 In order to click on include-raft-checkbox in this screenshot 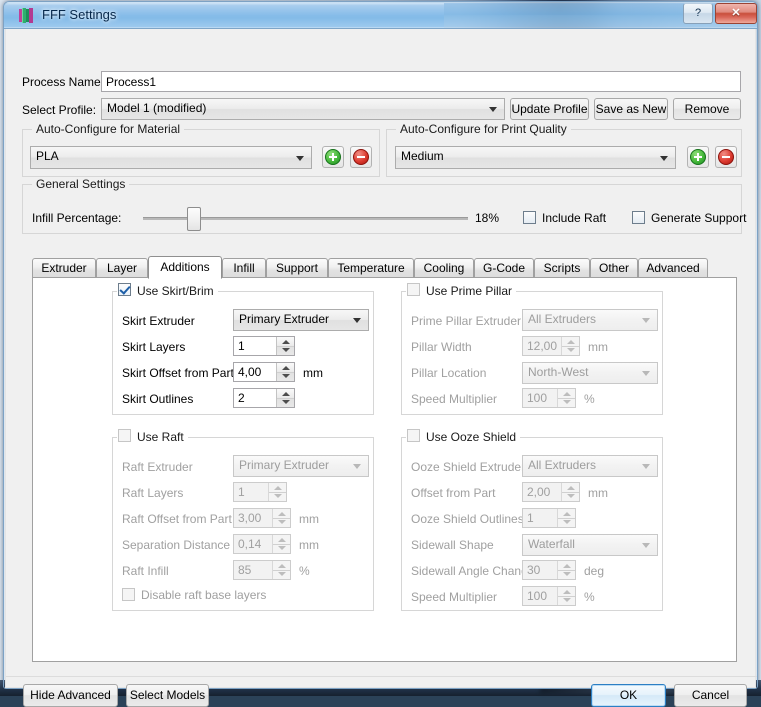, I will do `click(529, 217)`.